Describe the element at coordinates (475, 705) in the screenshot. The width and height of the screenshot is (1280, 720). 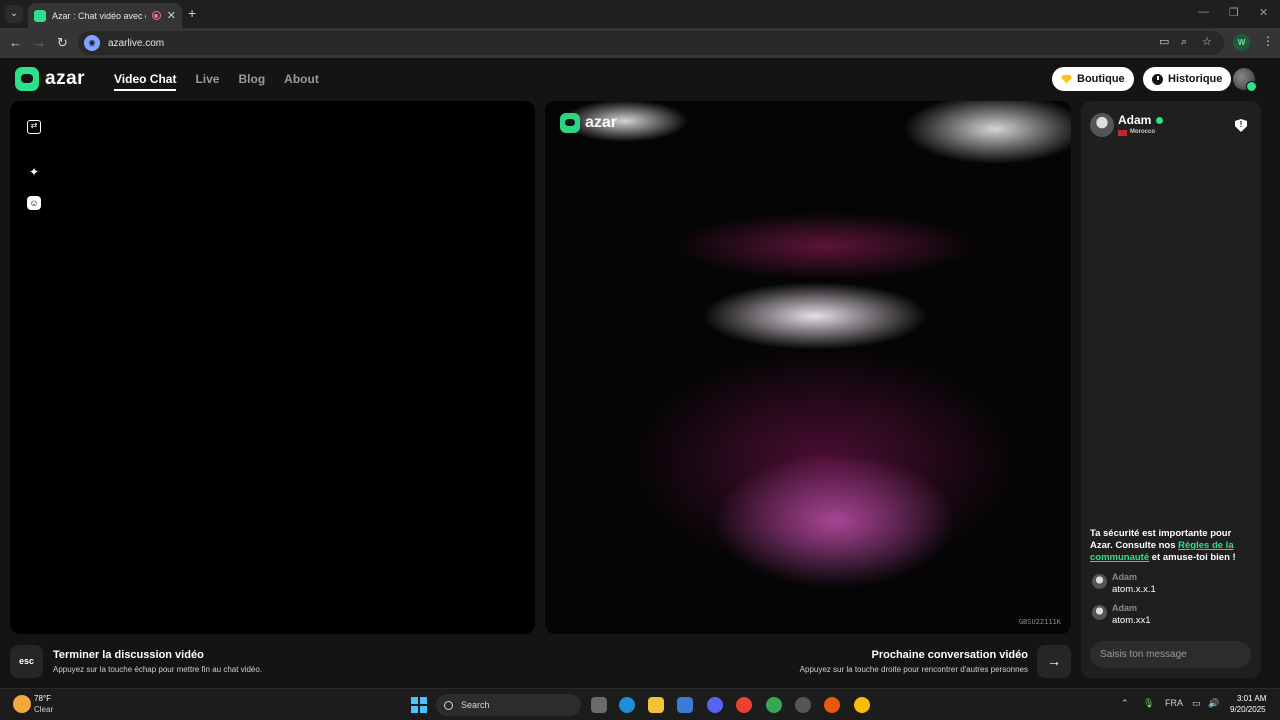
I see `taskbar-search-label: Search` at that location.